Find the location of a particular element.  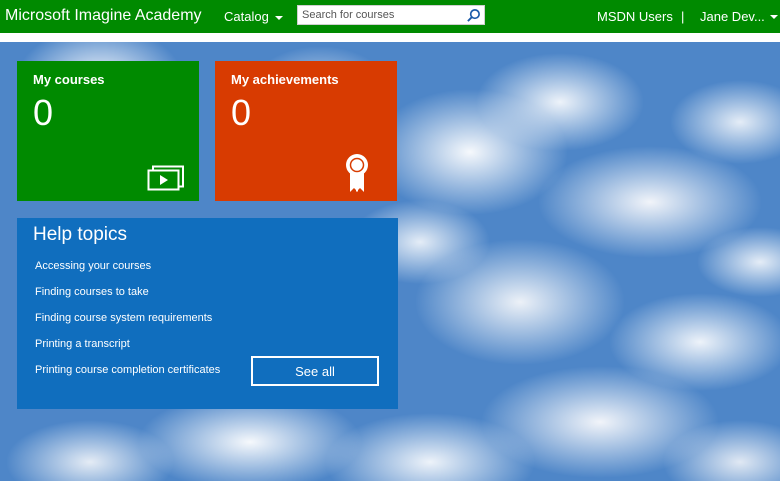

video-player-icon is located at coordinates (165, 178).